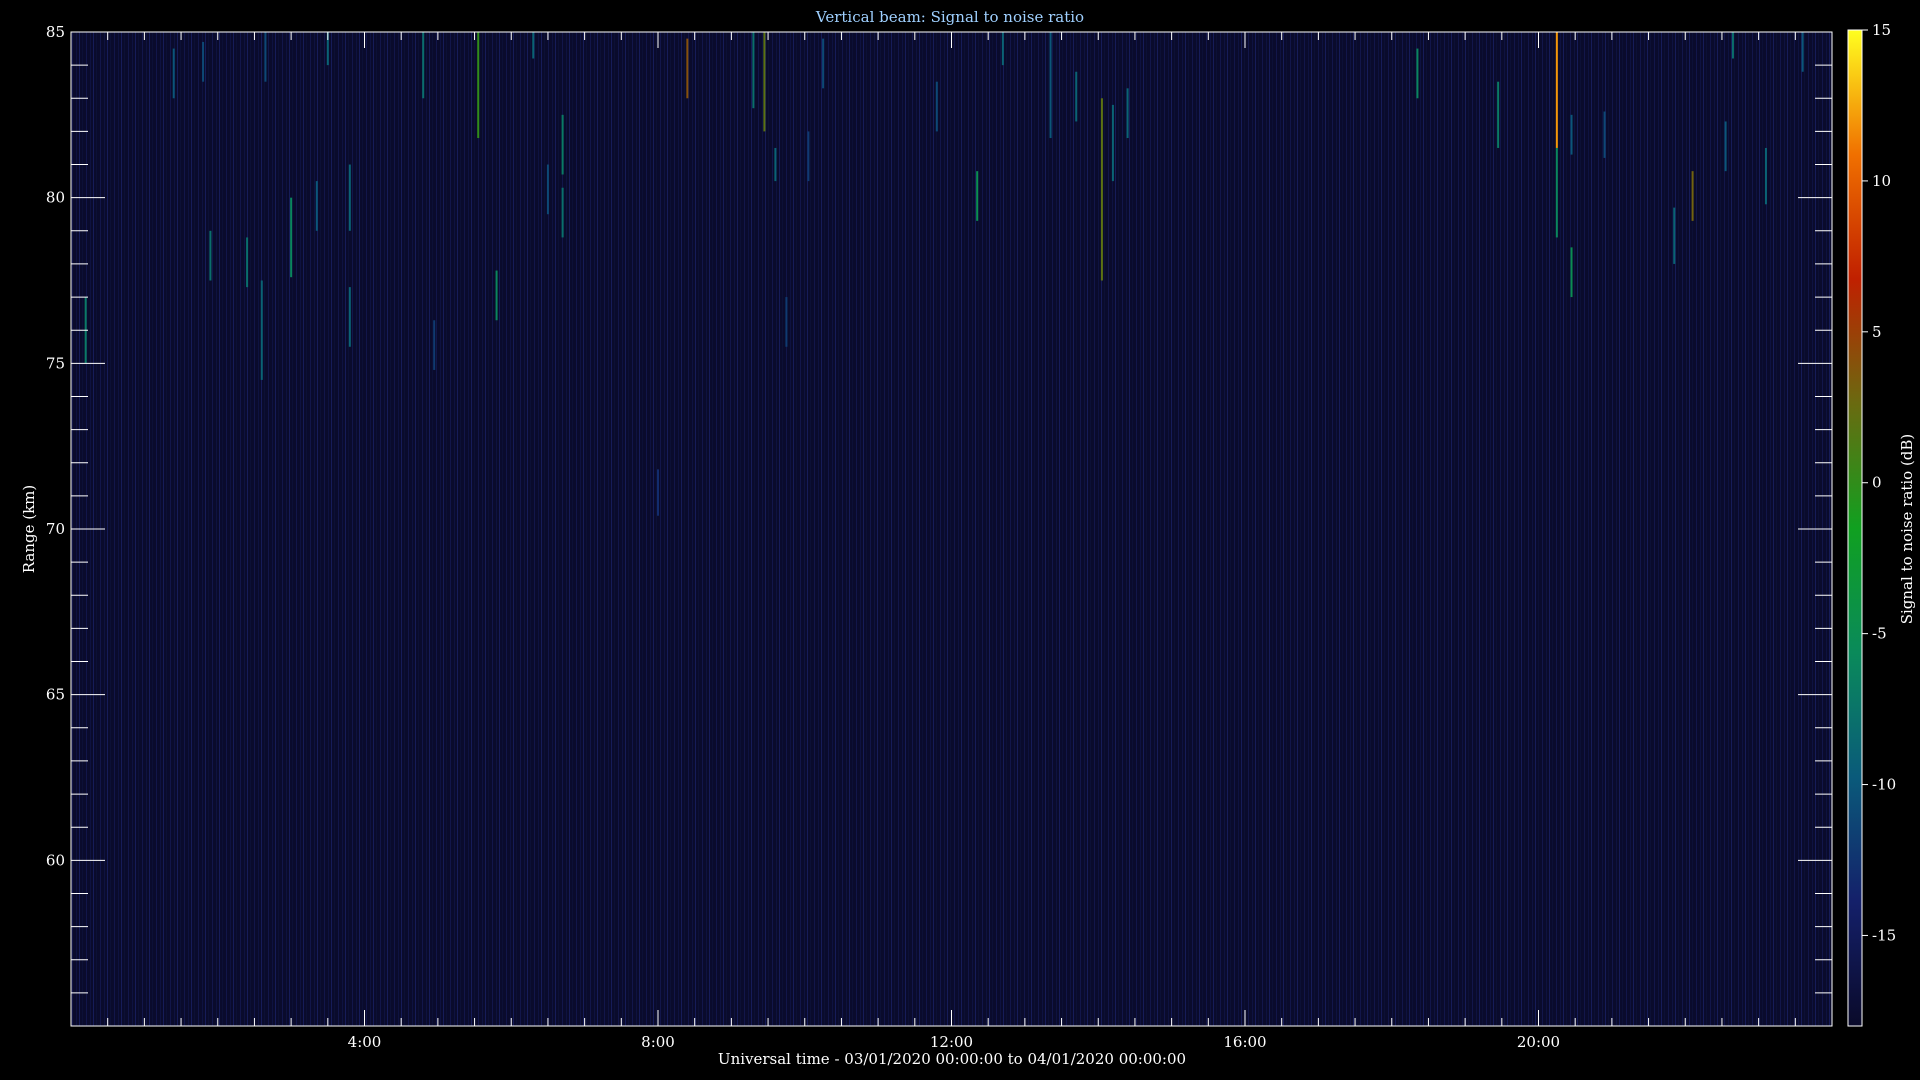  I want to click on colorbar-tick-label: 15, so click(1881, 30).